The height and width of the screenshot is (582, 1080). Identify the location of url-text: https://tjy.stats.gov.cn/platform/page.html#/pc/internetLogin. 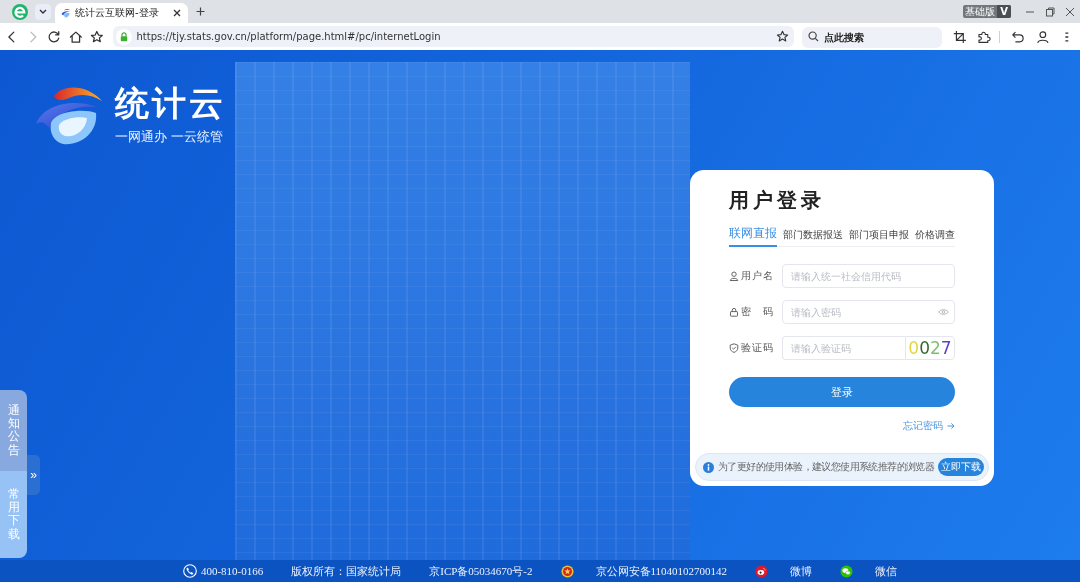
(289, 36).